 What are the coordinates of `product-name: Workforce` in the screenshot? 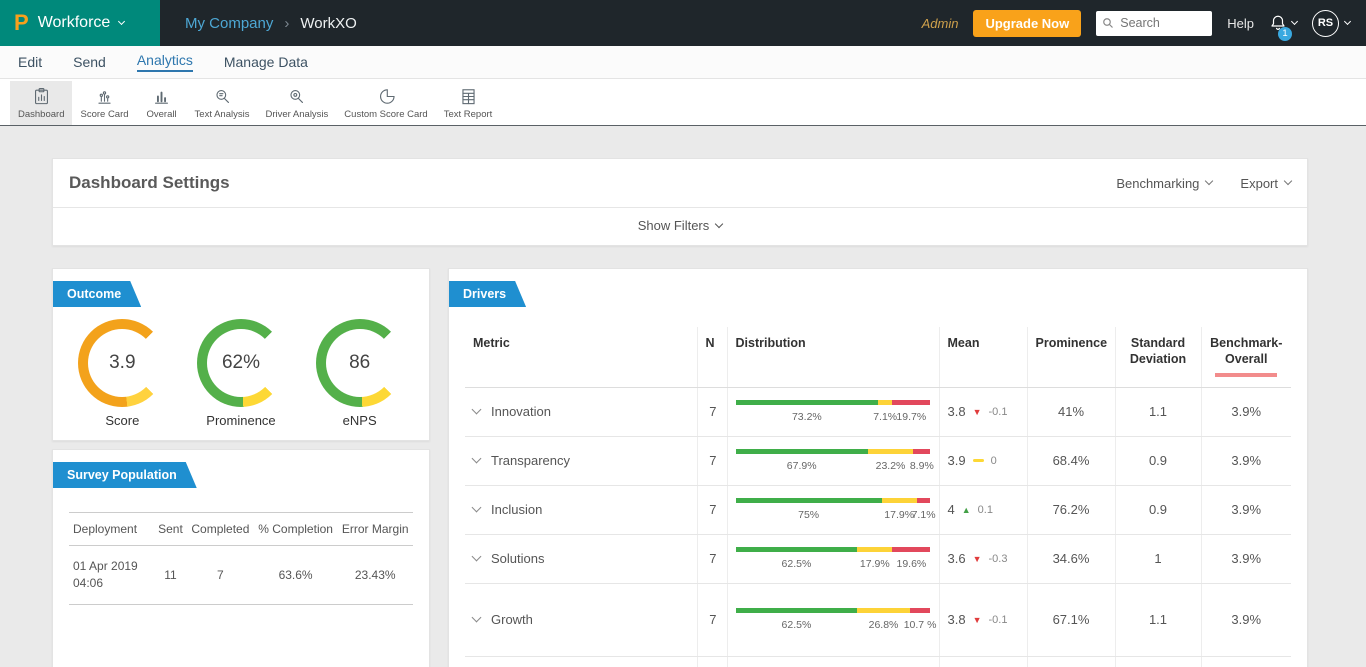 It's located at (74, 22).